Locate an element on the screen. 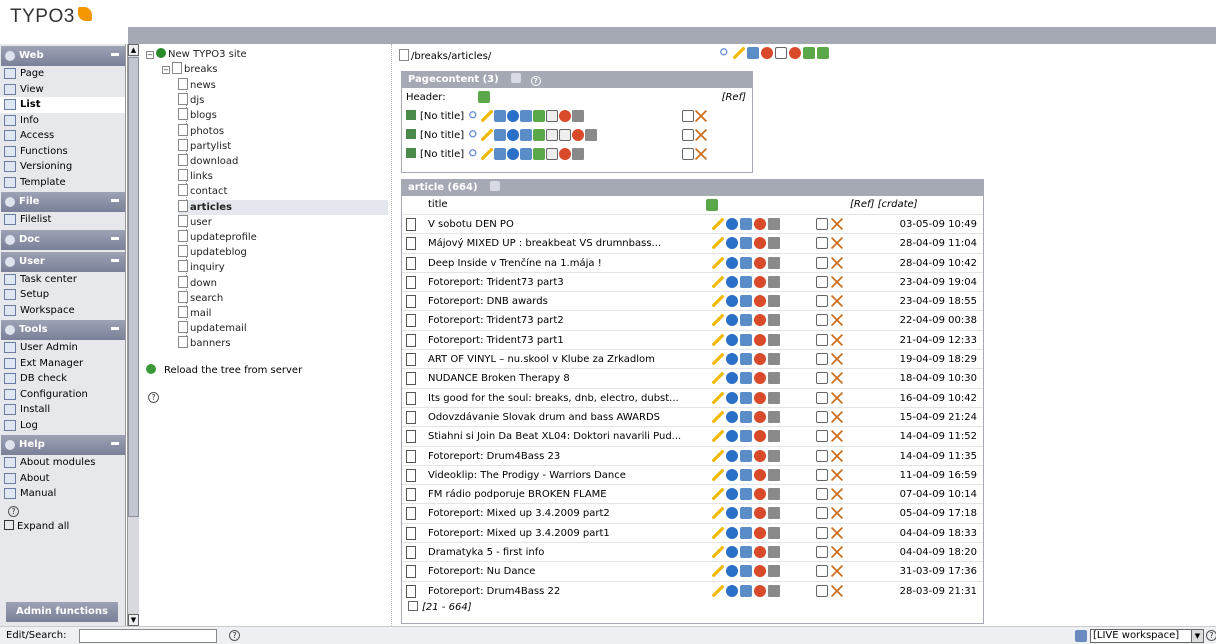  module-group-tools: Tools is located at coordinates (63, 330).